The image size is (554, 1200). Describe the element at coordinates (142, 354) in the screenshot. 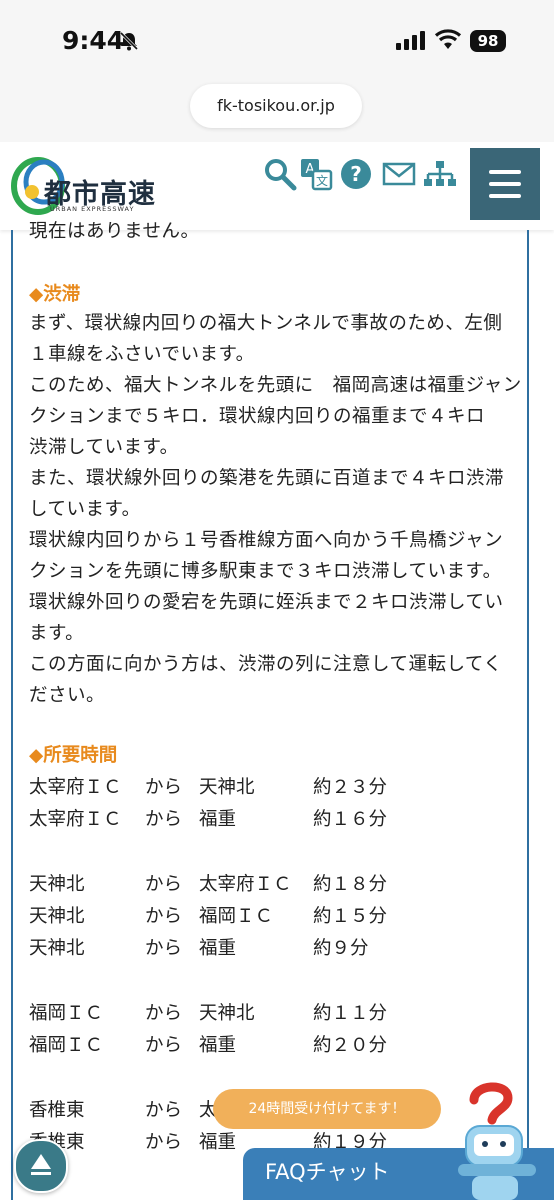

I see `text-line: １車線をふさいでいます。` at that location.